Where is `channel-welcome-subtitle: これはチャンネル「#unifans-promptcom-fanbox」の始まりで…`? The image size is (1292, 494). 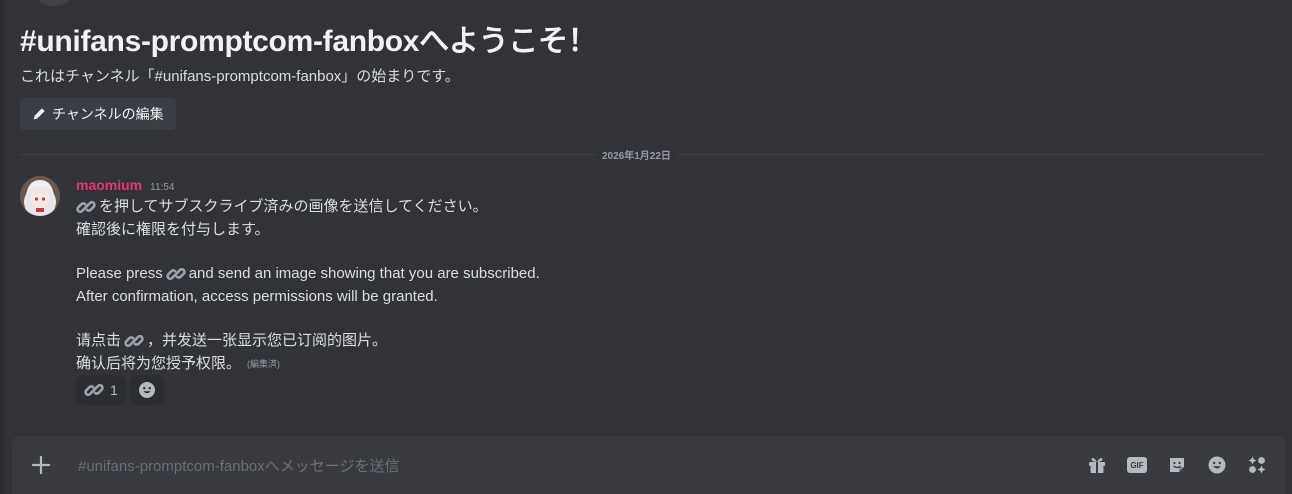 channel-welcome-subtitle: これはチャンネル「#unifans-promptcom-fanbox」の始まりで… is located at coordinates (240, 76).